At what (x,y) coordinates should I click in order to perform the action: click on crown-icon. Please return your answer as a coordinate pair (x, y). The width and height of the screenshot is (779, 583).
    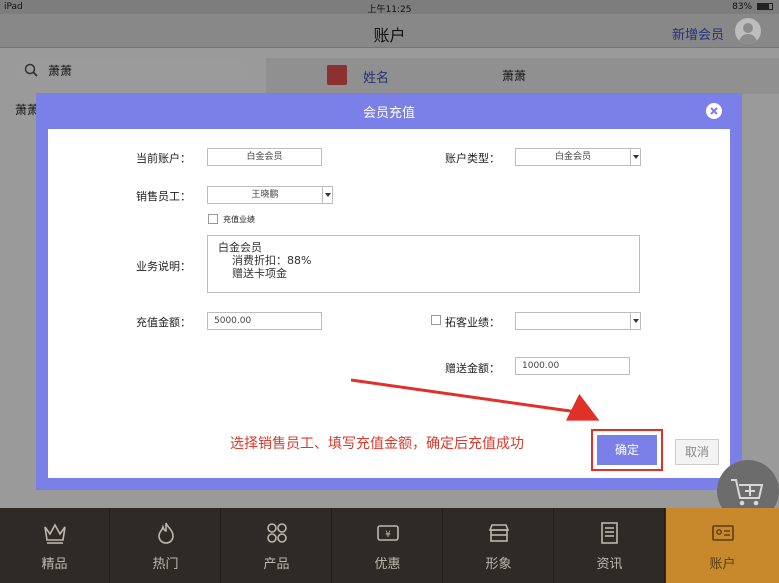
    Looking at the image, I should click on (55, 533).